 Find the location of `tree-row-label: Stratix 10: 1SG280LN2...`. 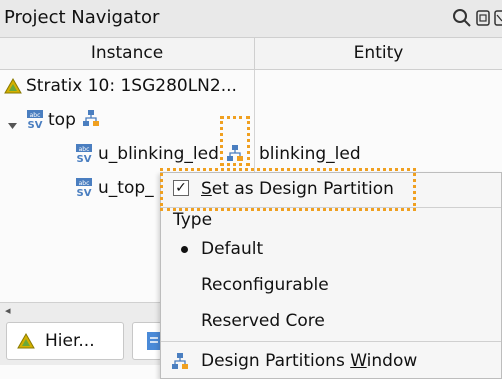

tree-row-label: Stratix 10: 1SG280LN2... is located at coordinates (131, 86).